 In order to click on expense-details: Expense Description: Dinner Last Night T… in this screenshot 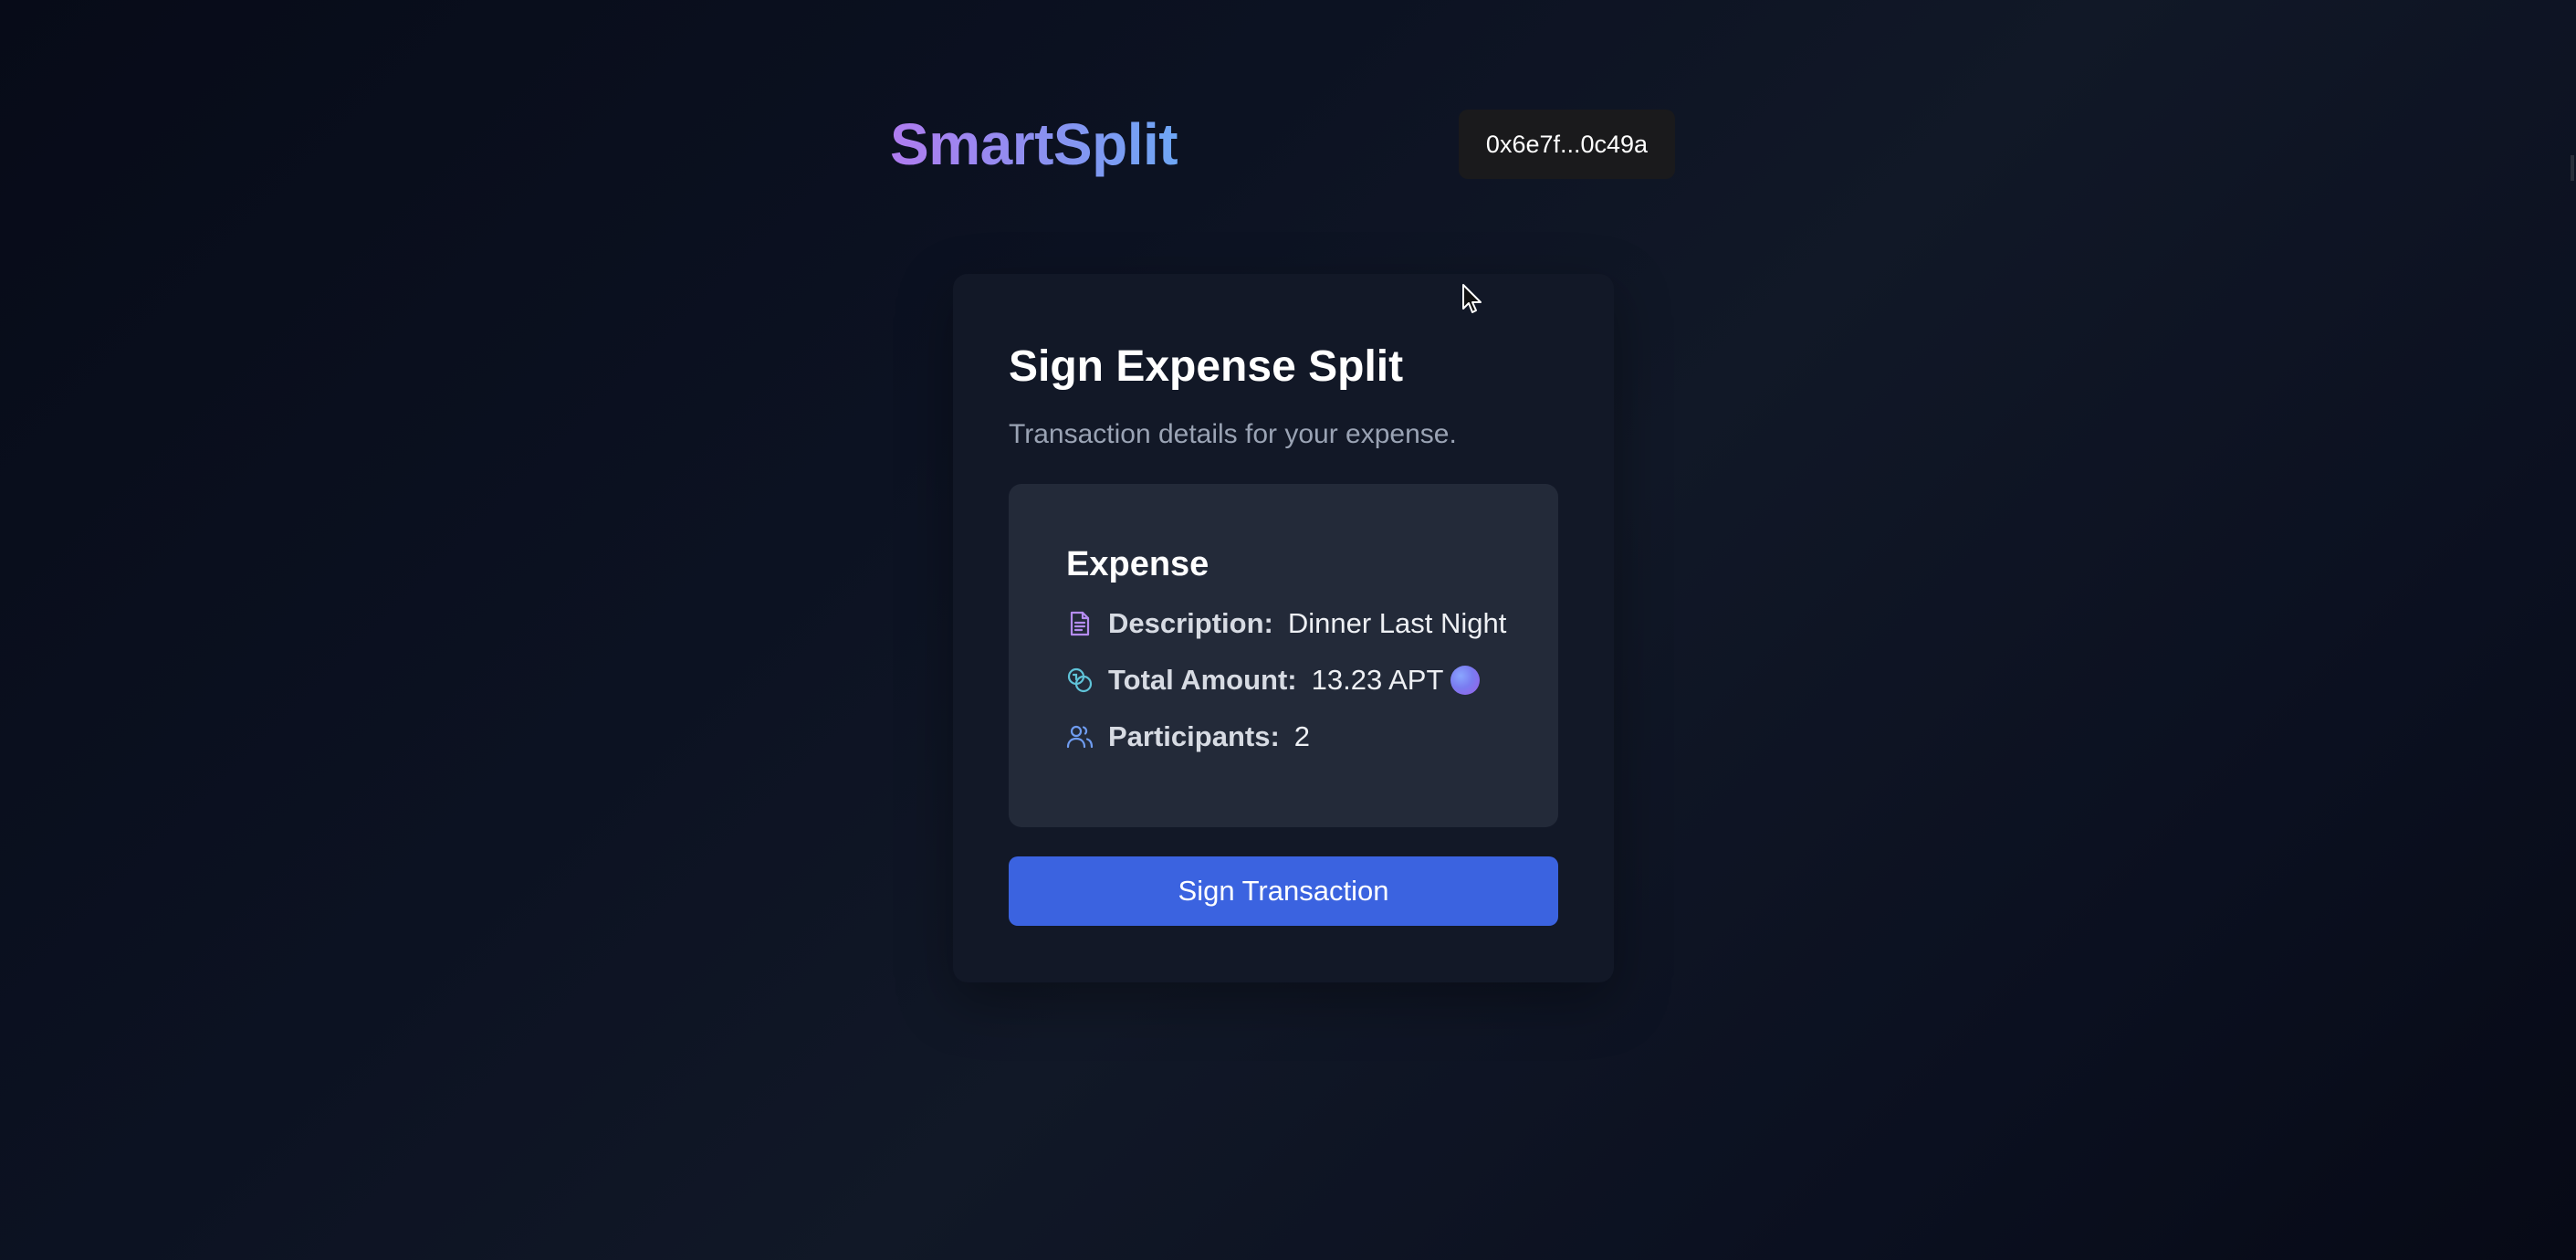, I will do `click(1283, 655)`.